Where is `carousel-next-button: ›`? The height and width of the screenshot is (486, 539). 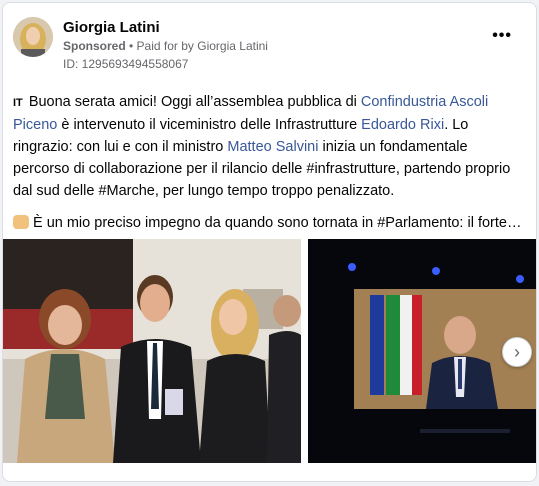 carousel-next-button: › is located at coordinates (517, 352).